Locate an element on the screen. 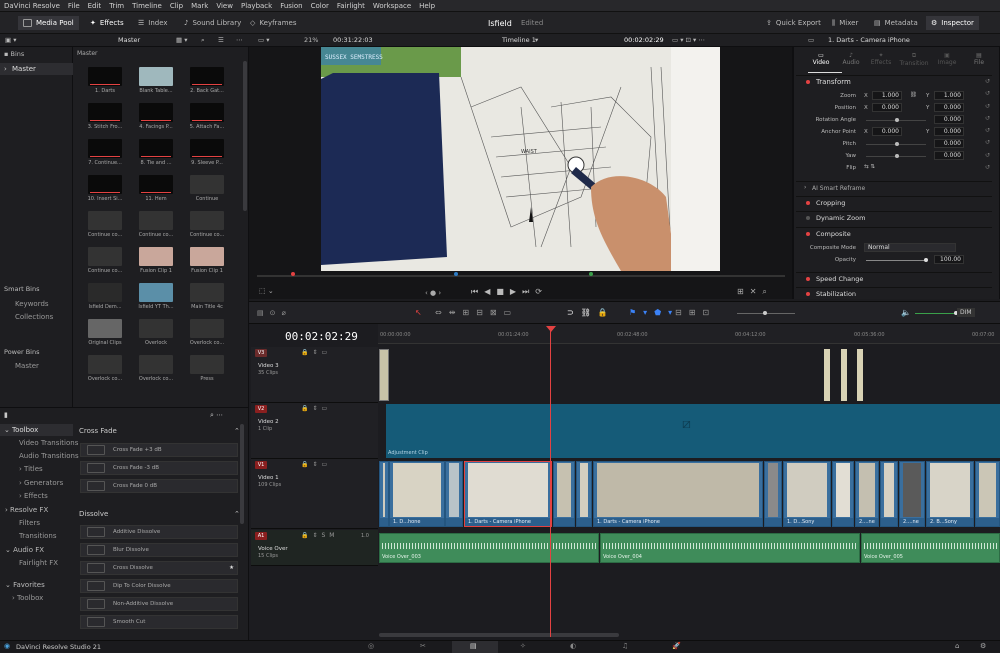 The image size is (1000, 653). tab-transition: ⧉ Transition is located at coordinates (914, 59).